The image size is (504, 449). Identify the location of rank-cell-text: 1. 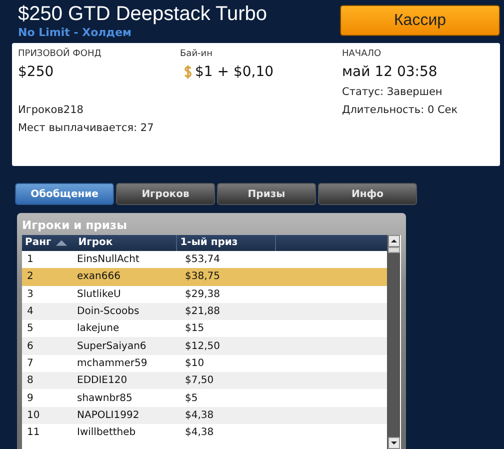
(30, 260).